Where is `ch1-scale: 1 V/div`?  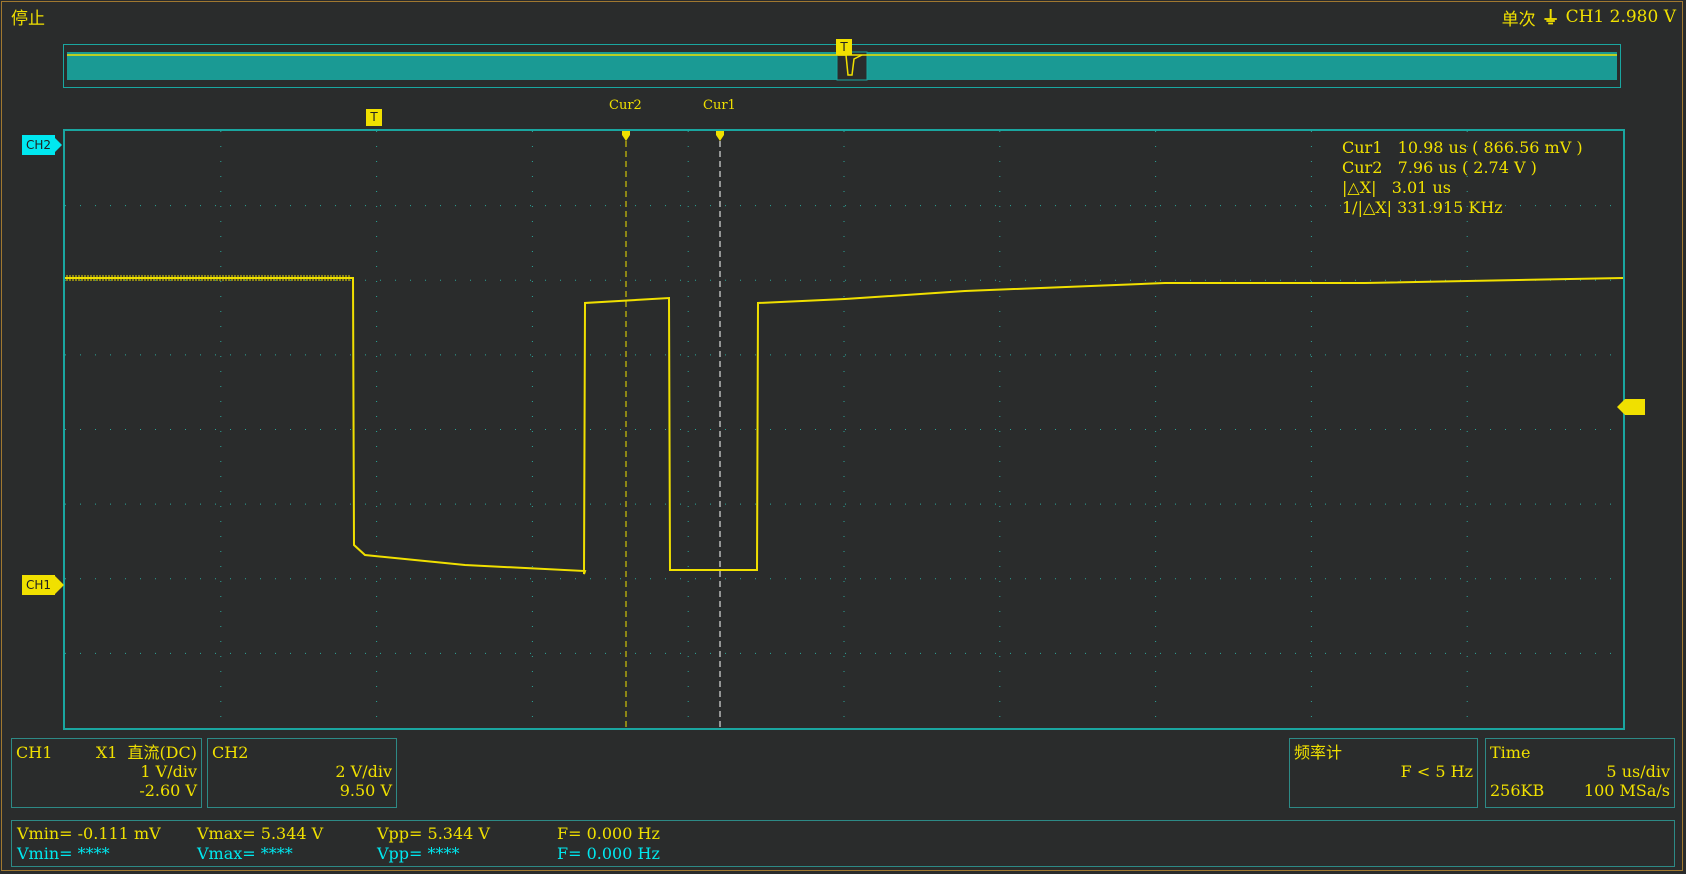 ch1-scale: 1 V/div is located at coordinates (168, 771).